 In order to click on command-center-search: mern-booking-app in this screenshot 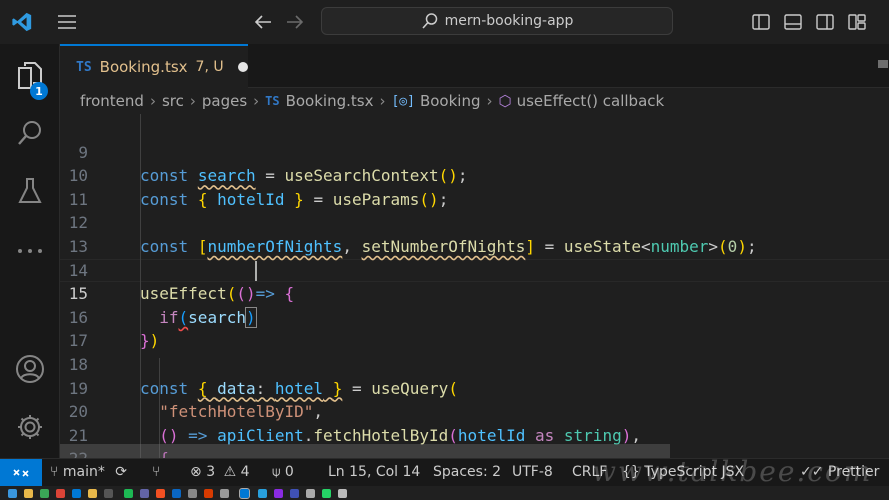, I will do `click(497, 21)`.